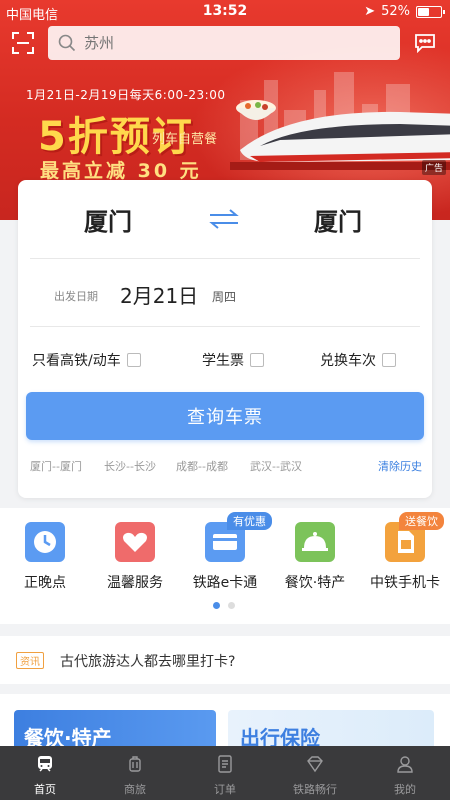 The width and height of the screenshot is (450, 800). What do you see at coordinates (425, 43) in the screenshot?
I see `message-icon` at bounding box center [425, 43].